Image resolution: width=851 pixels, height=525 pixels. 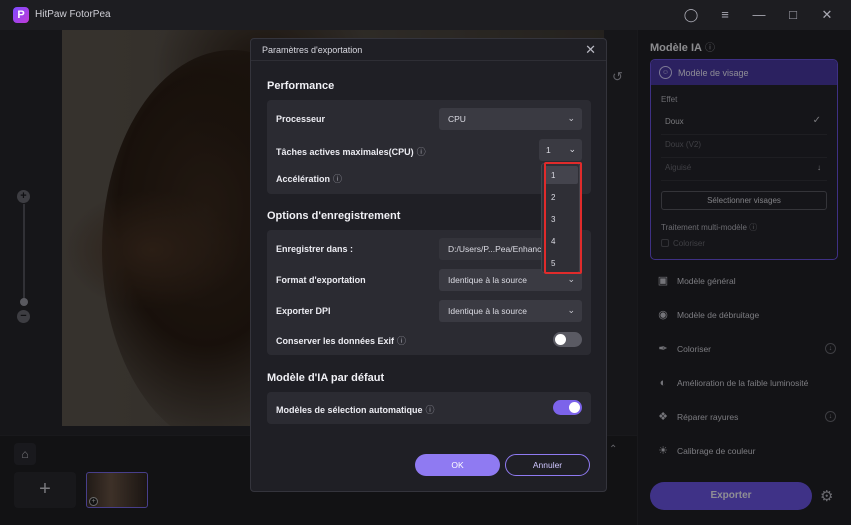 What do you see at coordinates (563, 218) in the screenshot?
I see `highlight-annotation` at bounding box center [563, 218].